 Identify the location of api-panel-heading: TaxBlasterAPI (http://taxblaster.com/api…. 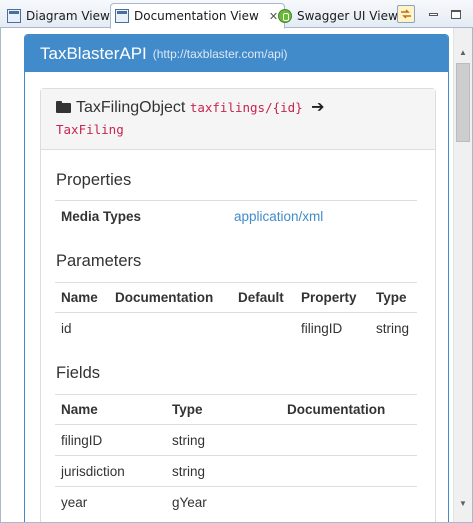
(236, 53).